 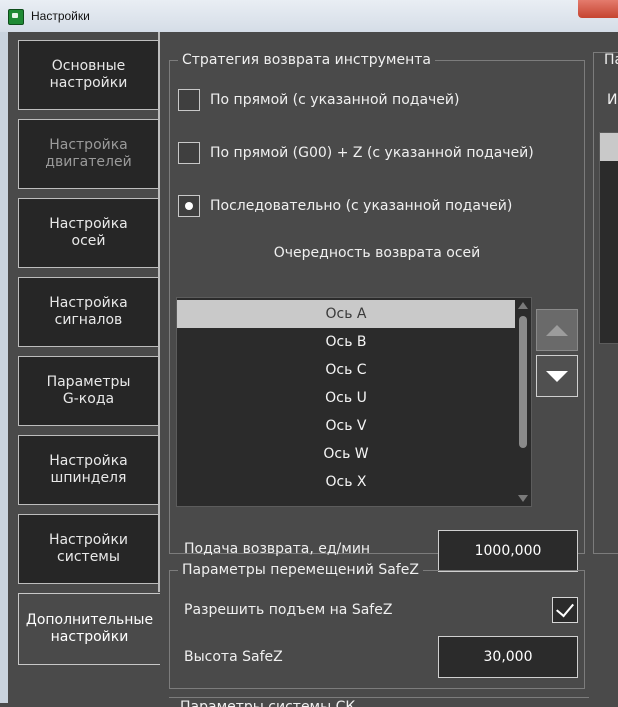 What do you see at coordinates (288, 610) in the screenshot?
I see `allow-safez-label: Разрешить подъем на SafeZ` at bounding box center [288, 610].